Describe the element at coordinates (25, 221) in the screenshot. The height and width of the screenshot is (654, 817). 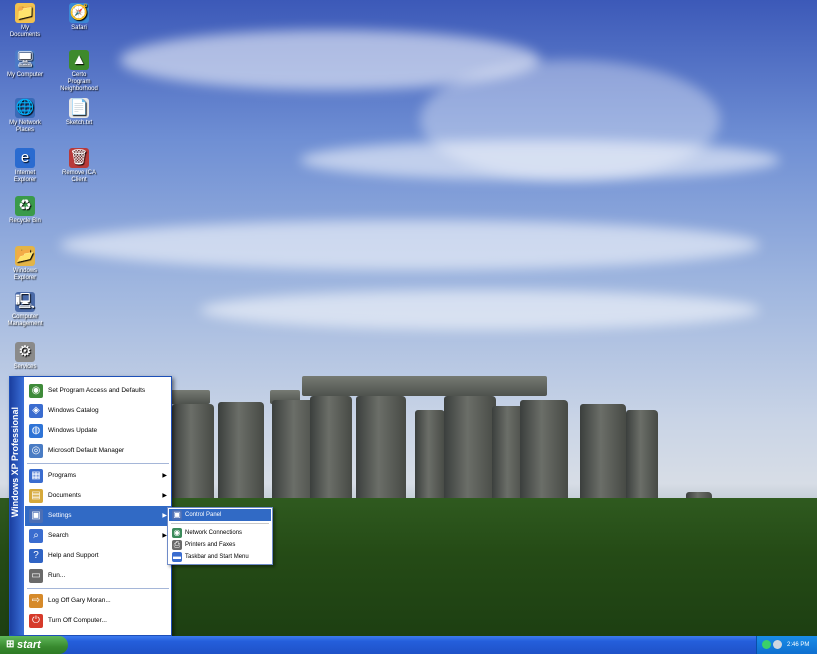
I see `desktop-icon-label: Recycle Bin` at that location.